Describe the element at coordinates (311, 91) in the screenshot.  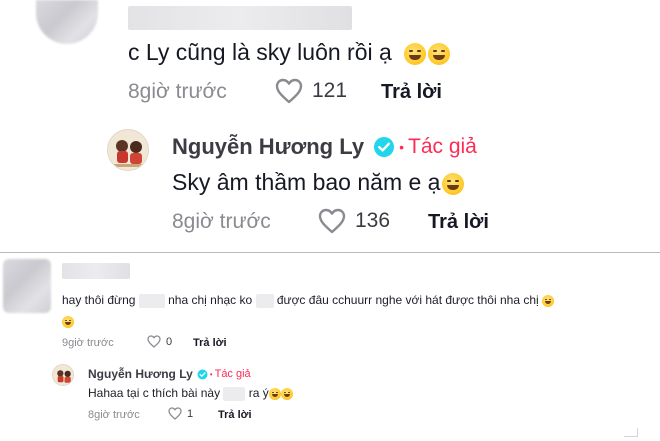
I see `like-button: 121` at that location.